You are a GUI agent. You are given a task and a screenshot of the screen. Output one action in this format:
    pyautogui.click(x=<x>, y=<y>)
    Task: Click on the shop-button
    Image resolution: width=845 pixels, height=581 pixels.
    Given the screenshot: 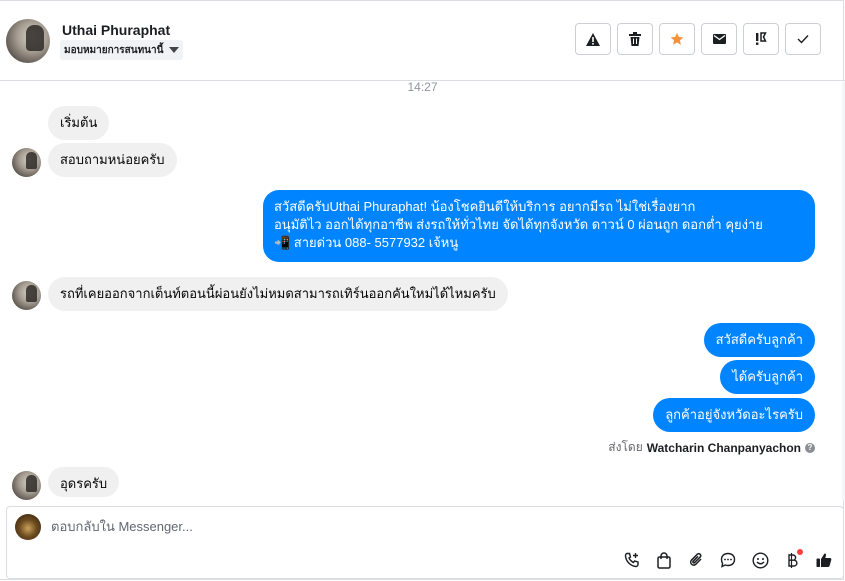 What is the action you would take?
    pyautogui.click(x=664, y=560)
    